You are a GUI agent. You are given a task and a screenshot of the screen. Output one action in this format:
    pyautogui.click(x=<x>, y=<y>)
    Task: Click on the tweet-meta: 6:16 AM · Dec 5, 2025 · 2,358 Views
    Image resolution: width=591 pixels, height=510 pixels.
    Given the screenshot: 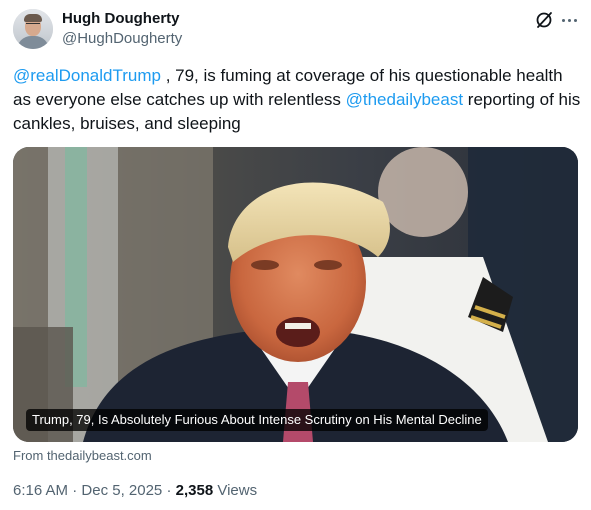 What is the action you would take?
    pyautogui.click(x=135, y=491)
    